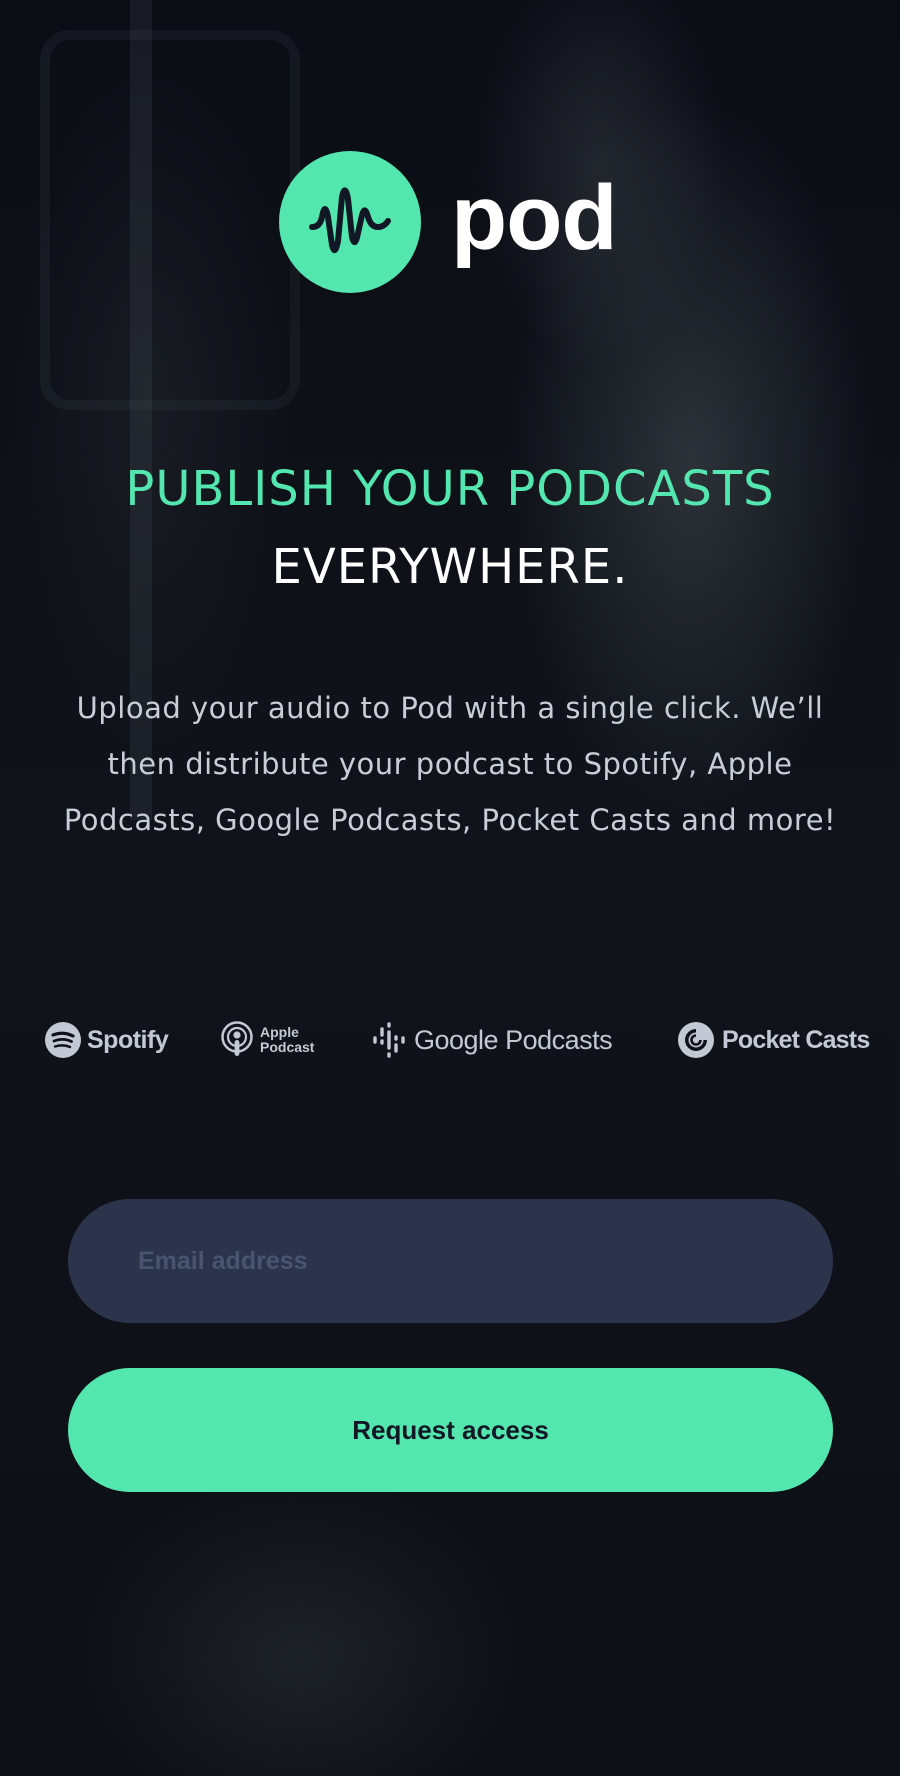  What do you see at coordinates (484, 1261) in the screenshot?
I see `email-field` at bounding box center [484, 1261].